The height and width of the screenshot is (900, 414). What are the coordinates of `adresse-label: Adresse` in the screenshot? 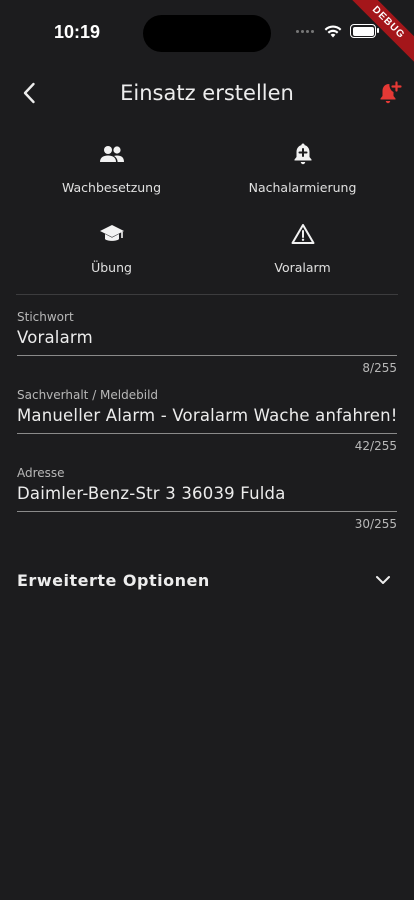 It's located at (41, 473).